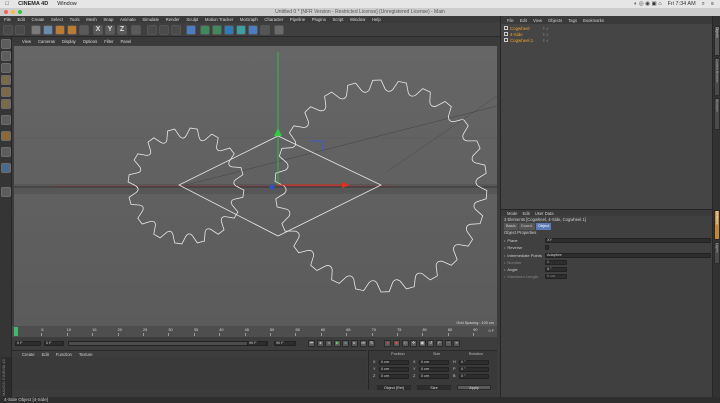 The height and width of the screenshot is (403, 720). Describe the element at coordinates (128, 19) in the screenshot. I see `menu-animate: Animate` at that location.